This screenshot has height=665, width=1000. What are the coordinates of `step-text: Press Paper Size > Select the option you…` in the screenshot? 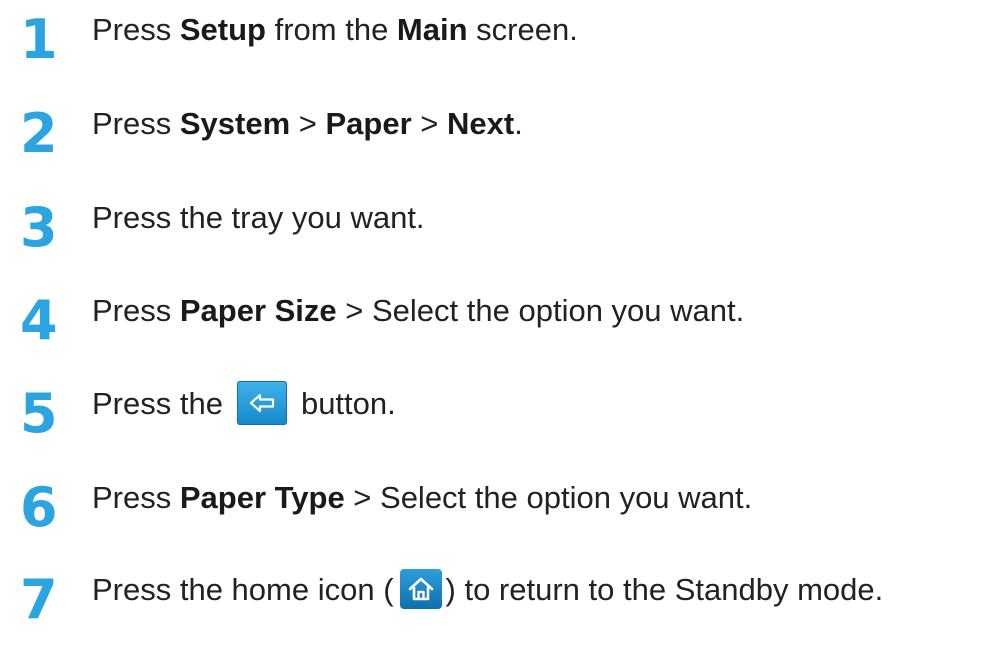 It's located at (418, 310).